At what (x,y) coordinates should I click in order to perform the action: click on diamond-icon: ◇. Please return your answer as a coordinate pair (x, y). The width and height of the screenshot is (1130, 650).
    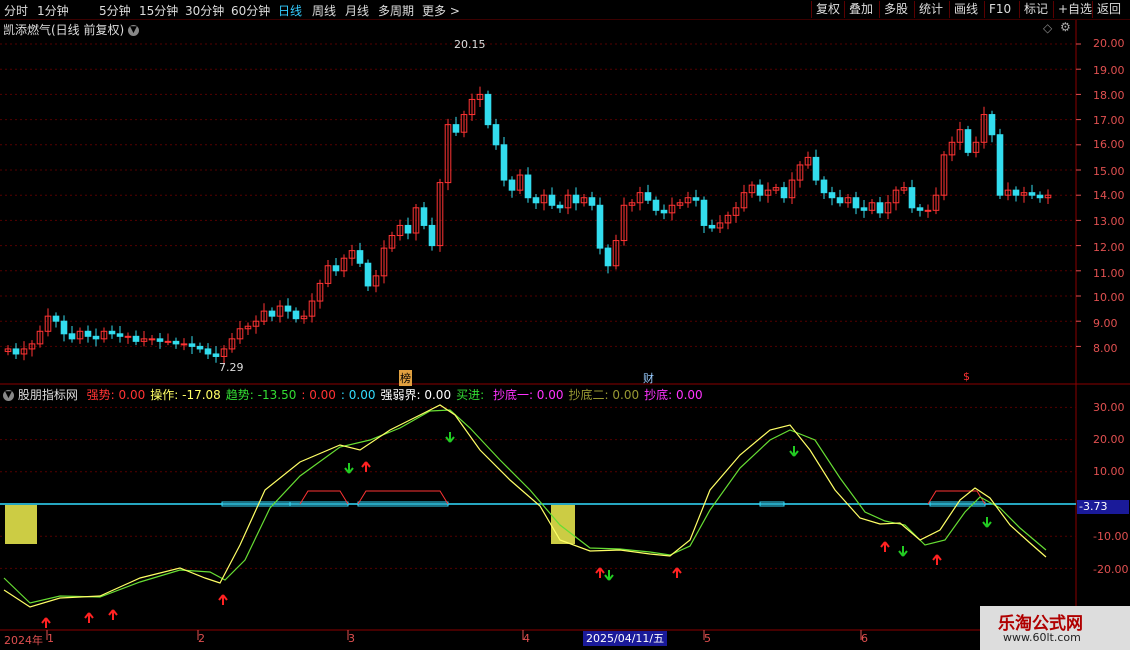
    Looking at the image, I should click on (1047, 28).